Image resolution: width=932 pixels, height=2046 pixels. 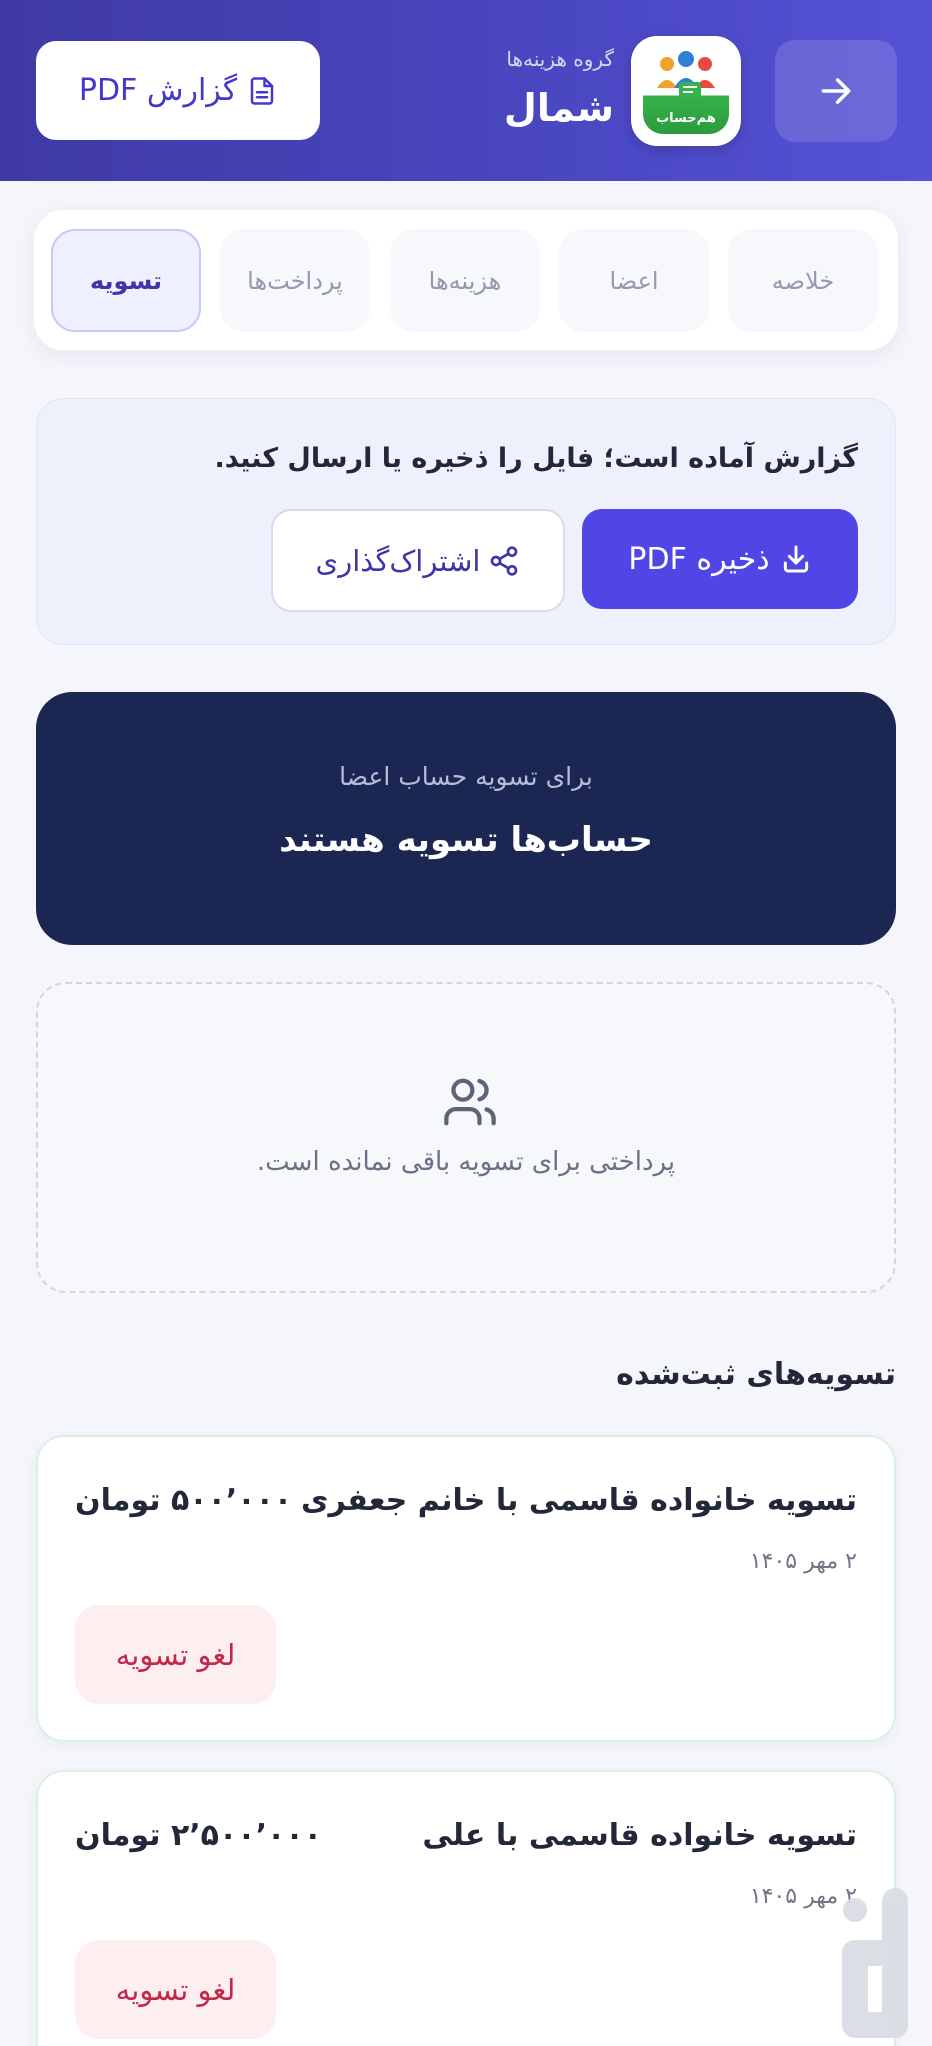 I want to click on settlement-title: تسویه خانواده قاسمی با علی, so click(x=639, y=1835).